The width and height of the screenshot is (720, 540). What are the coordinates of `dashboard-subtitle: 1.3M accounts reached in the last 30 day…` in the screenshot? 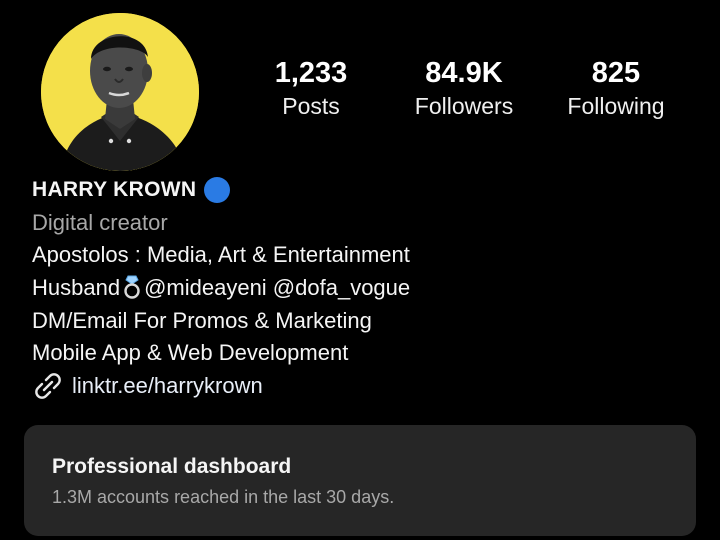 It's located at (223, 497).